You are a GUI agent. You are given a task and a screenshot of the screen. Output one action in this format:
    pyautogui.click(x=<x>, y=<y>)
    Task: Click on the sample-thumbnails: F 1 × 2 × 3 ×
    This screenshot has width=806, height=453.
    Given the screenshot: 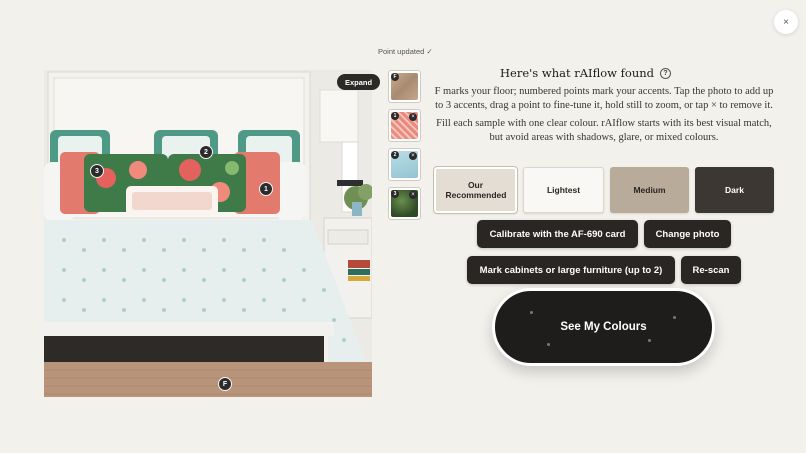 What is the action you would take?
    pyautogui.click(x=404, y=148)
    